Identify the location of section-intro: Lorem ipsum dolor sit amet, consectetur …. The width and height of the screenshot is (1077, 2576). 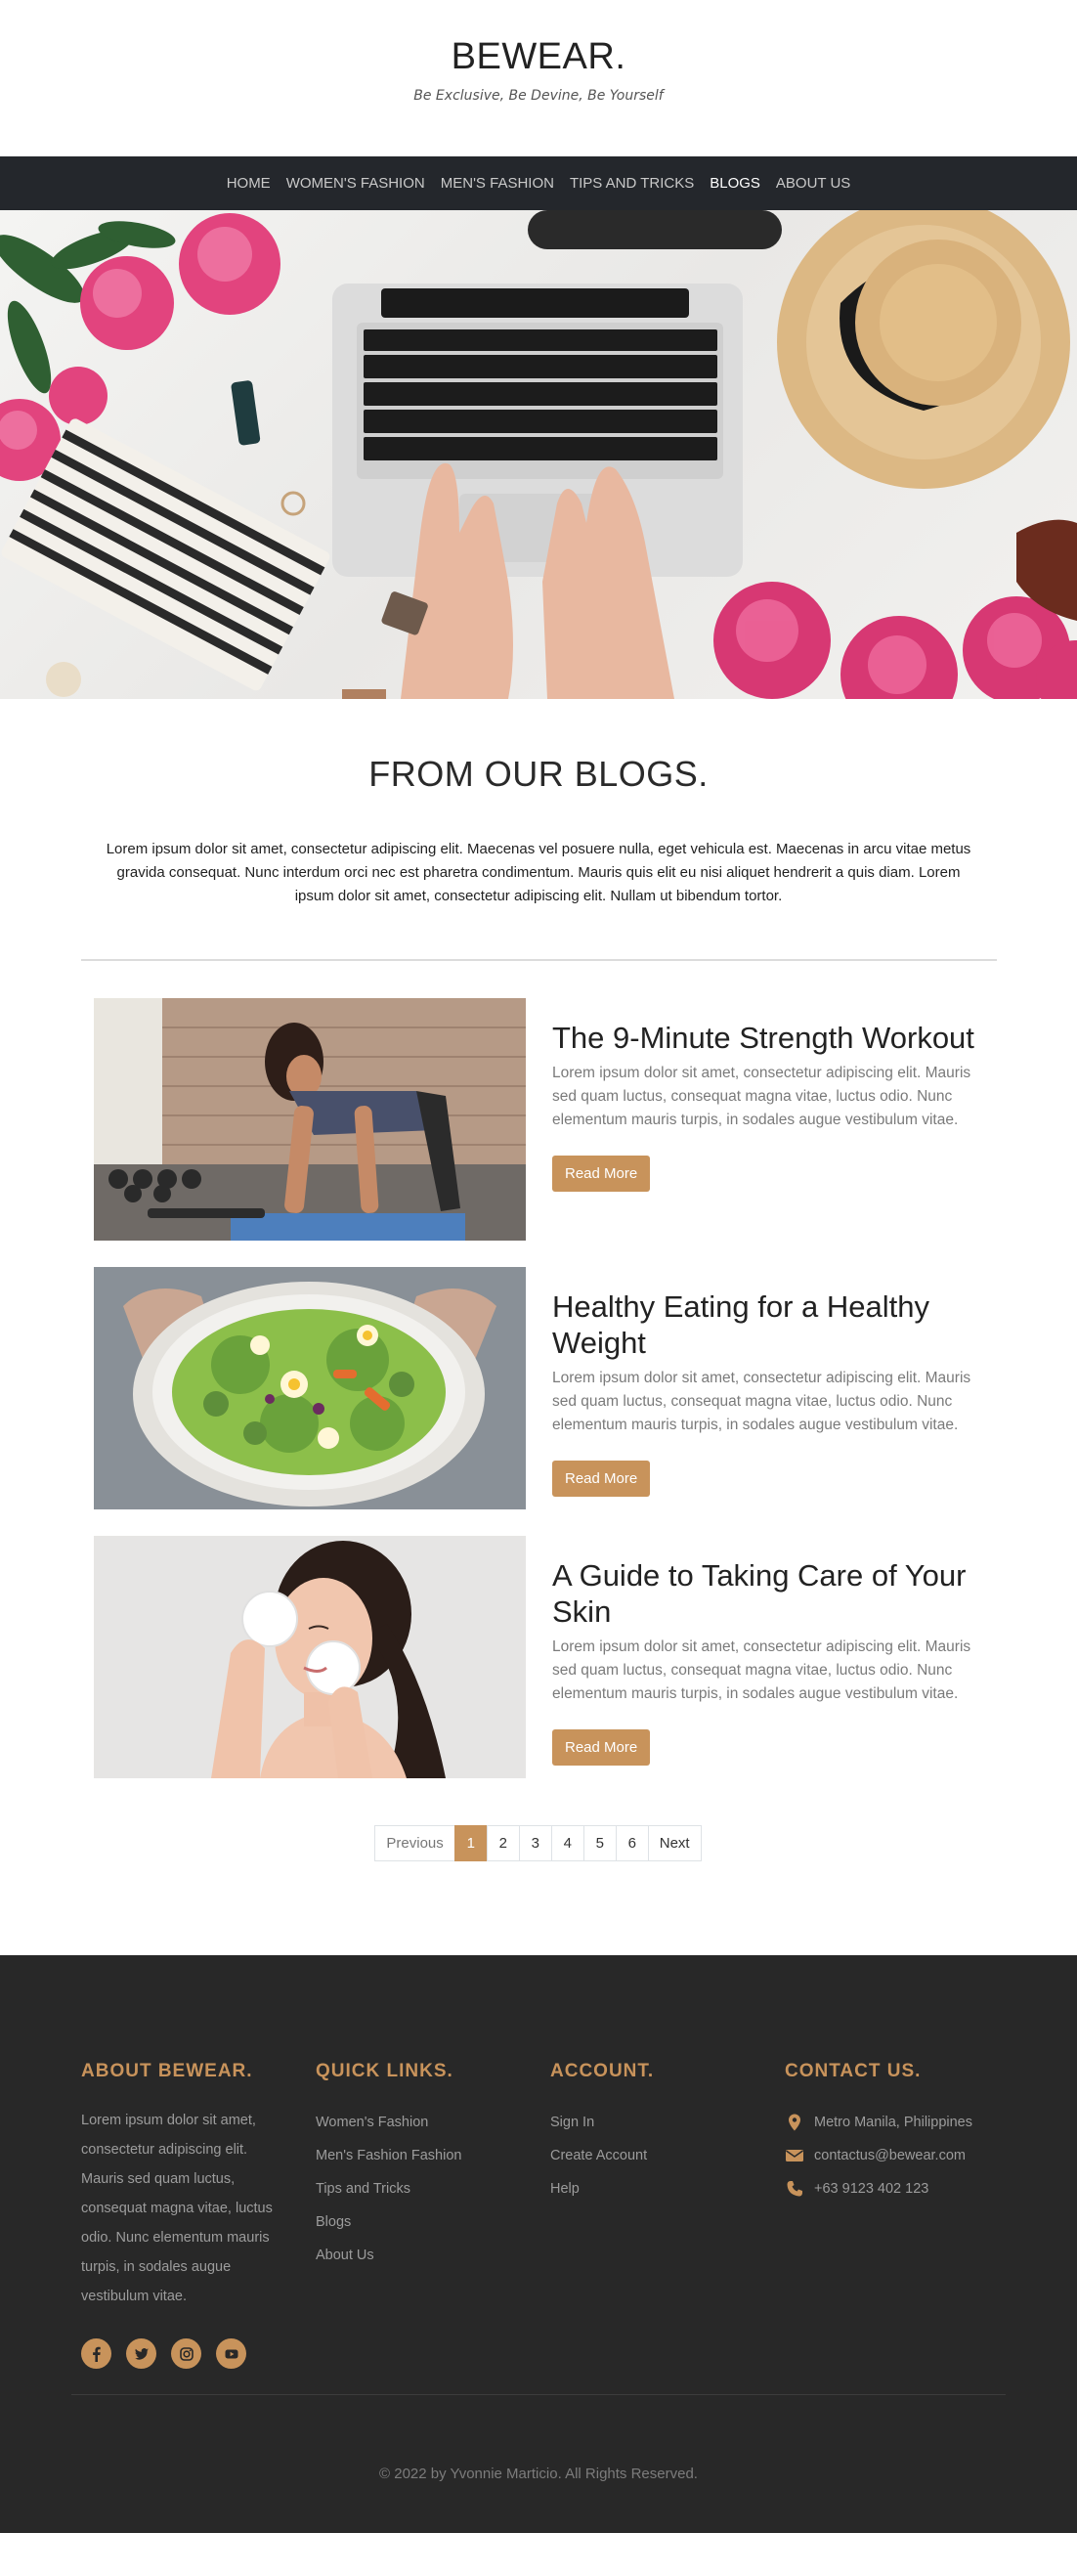
(538, 872).